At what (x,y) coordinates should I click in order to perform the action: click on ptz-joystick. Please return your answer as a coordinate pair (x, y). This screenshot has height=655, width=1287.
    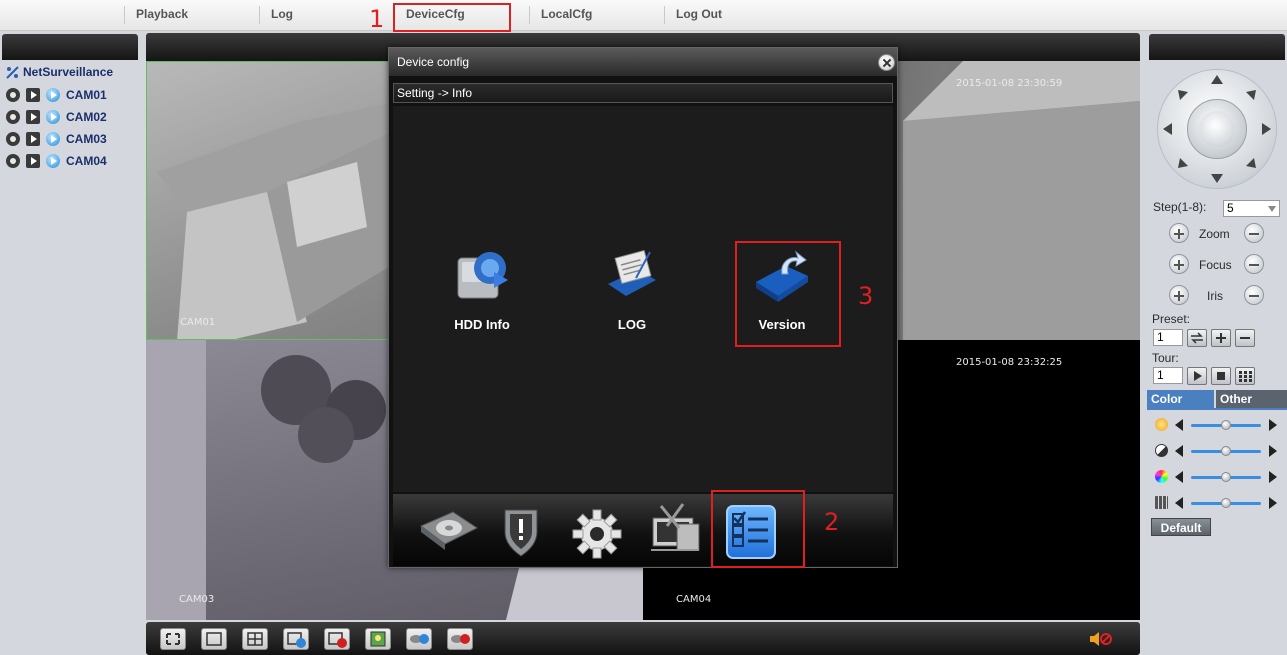
    Looking at the image, I should click on (1217, 129).